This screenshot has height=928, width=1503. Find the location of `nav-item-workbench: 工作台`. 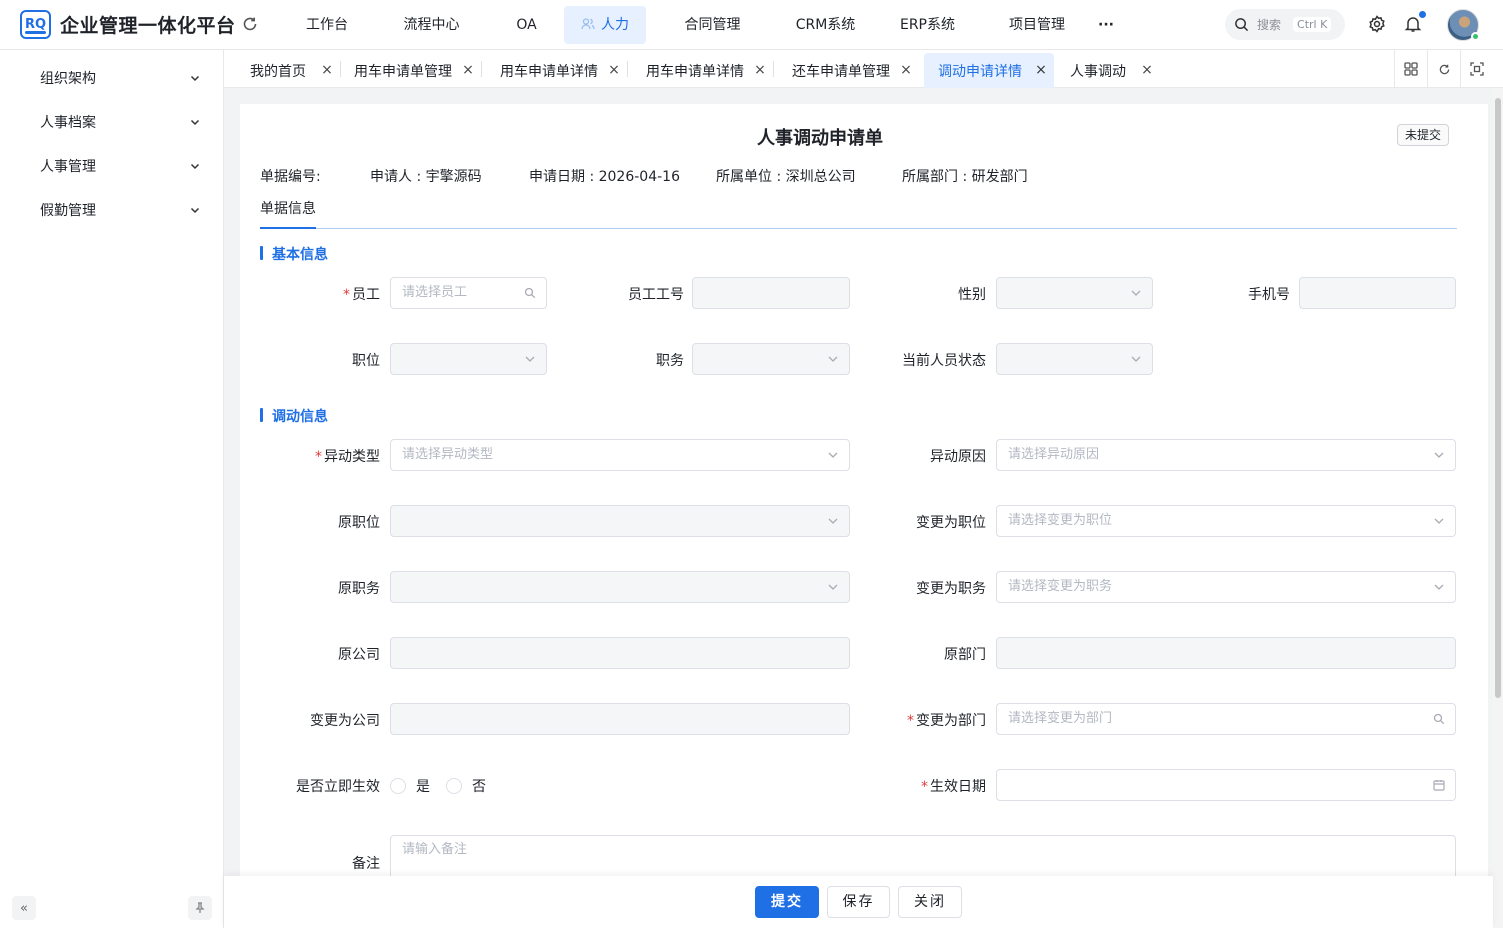

nav-item-workbench: 工作台 is located at coordinates (327, 25).